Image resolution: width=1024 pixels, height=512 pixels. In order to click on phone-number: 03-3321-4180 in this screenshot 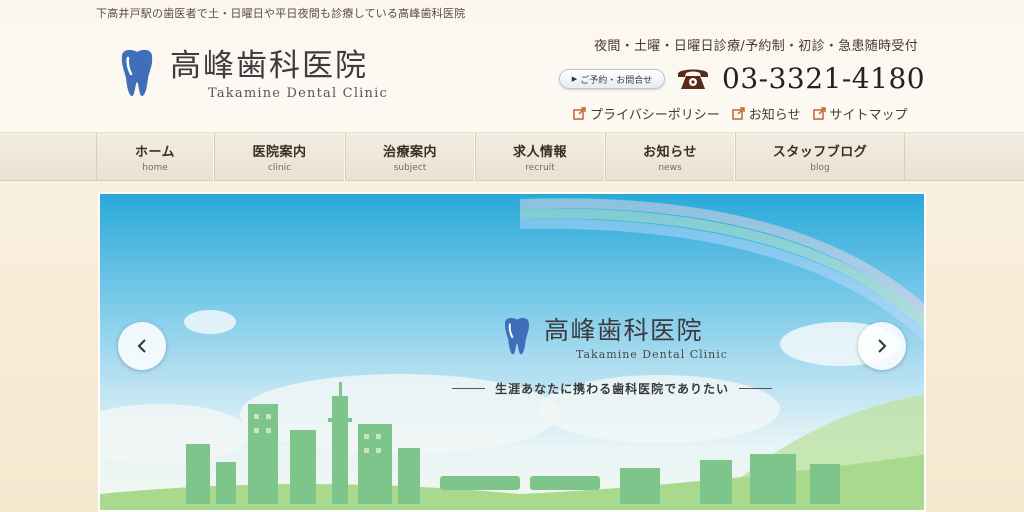, I will do `click(823, 78)`.